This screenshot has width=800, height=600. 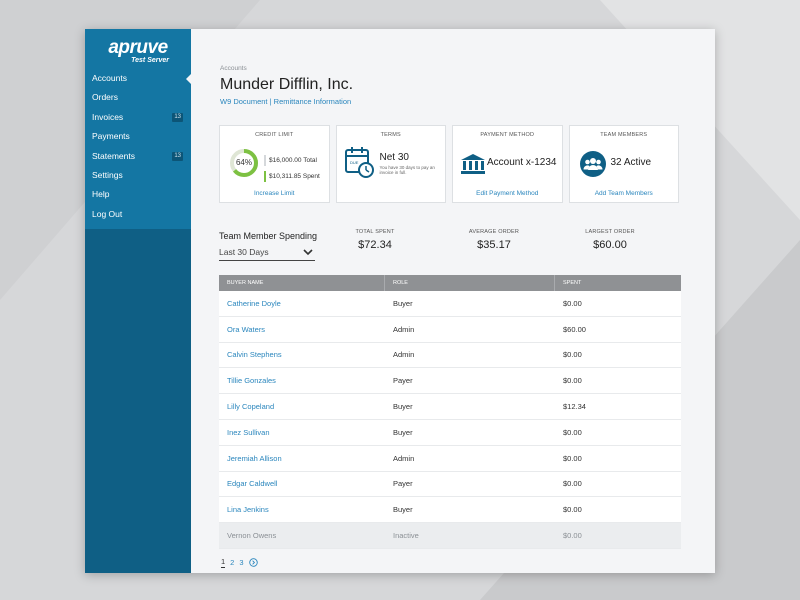 I want to click on logo-subtitle: Test Server, so click(x=150, y=60).